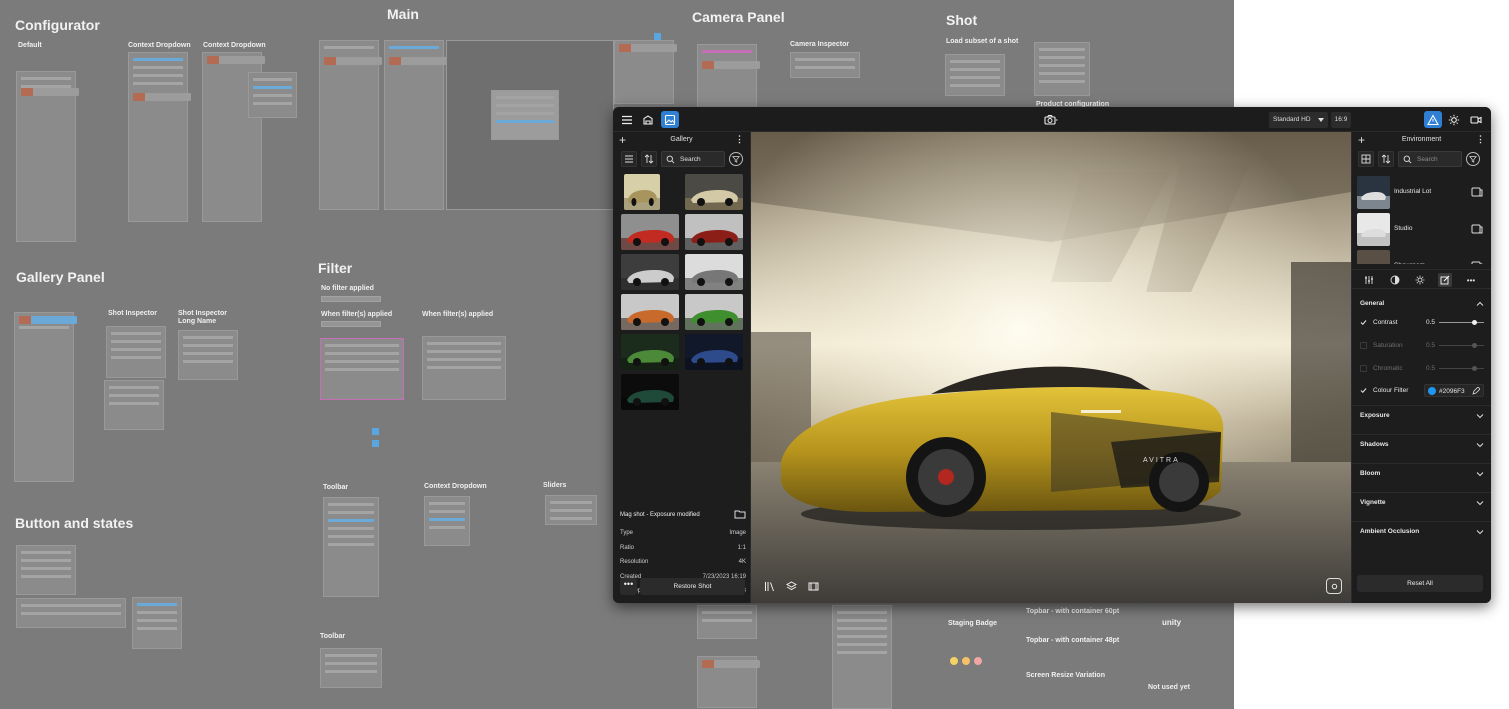 This screenshot has width=1509, height=709. Describe the element at coordinates (1421, 473) in the screenshot. I see `section-bloom: Bloom` at that location.